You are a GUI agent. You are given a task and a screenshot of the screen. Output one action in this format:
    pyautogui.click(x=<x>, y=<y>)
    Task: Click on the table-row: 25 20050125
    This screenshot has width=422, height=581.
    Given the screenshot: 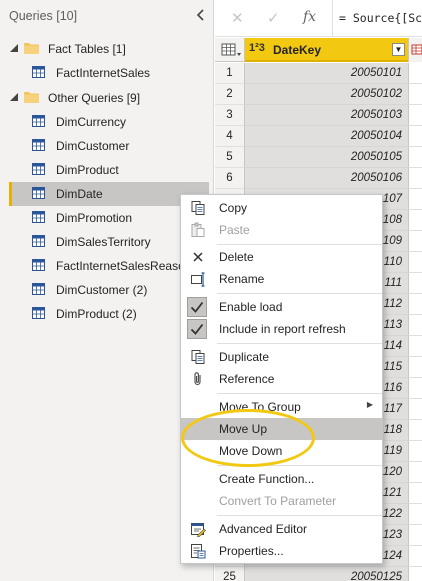 What is the action you would take?
    pyautogui.click(x=318, y=574)
    